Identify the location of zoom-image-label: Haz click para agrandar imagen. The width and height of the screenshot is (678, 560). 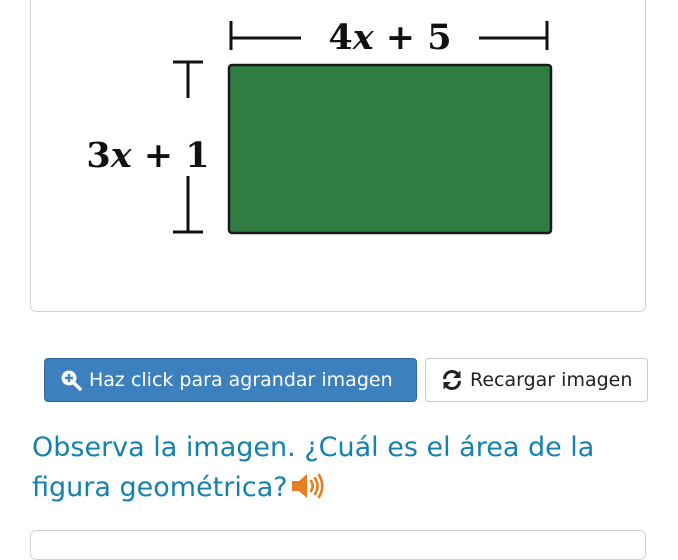
(241, 380).